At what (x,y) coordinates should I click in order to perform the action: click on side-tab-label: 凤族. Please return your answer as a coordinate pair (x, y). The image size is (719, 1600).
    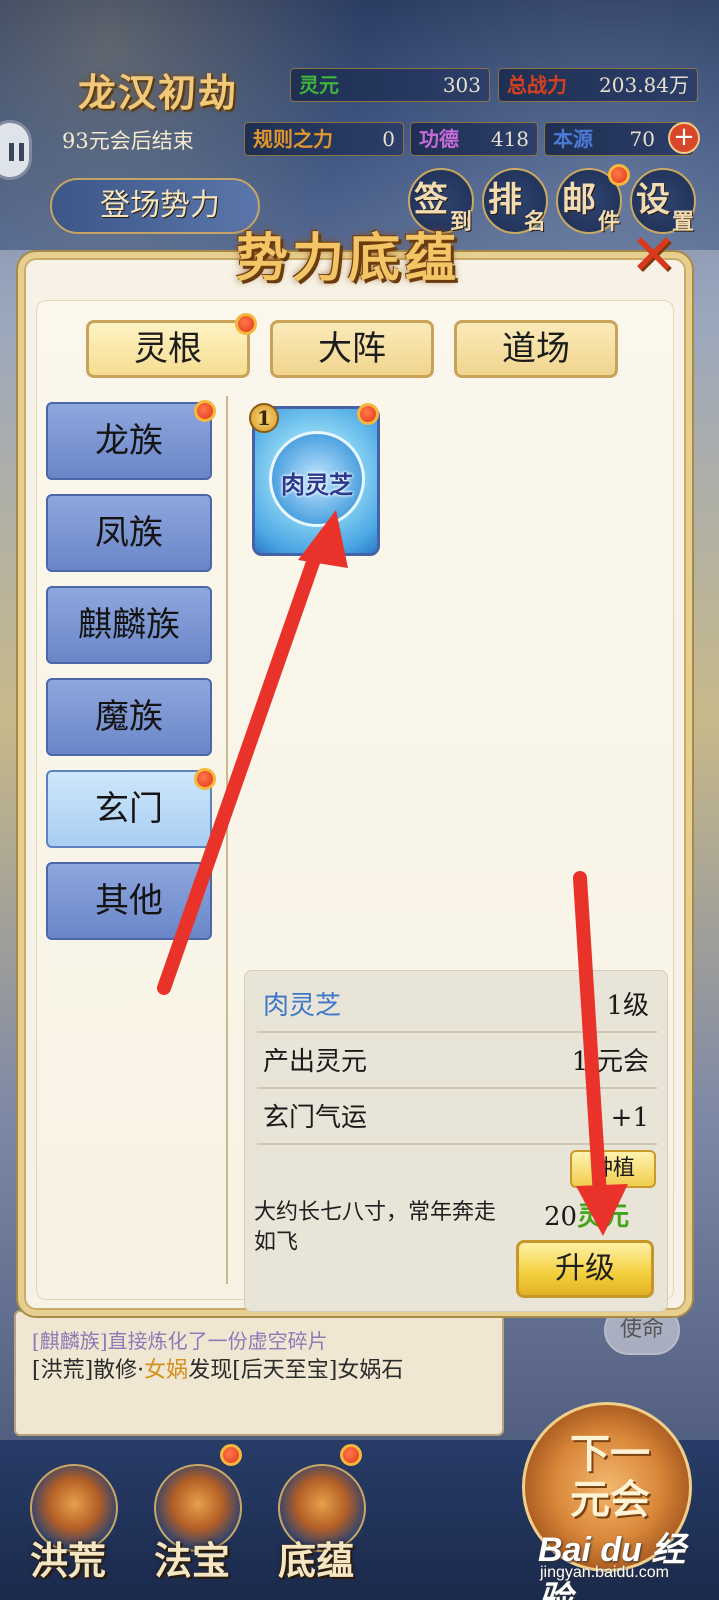
    Looking at the image, I should click on (129, 533).